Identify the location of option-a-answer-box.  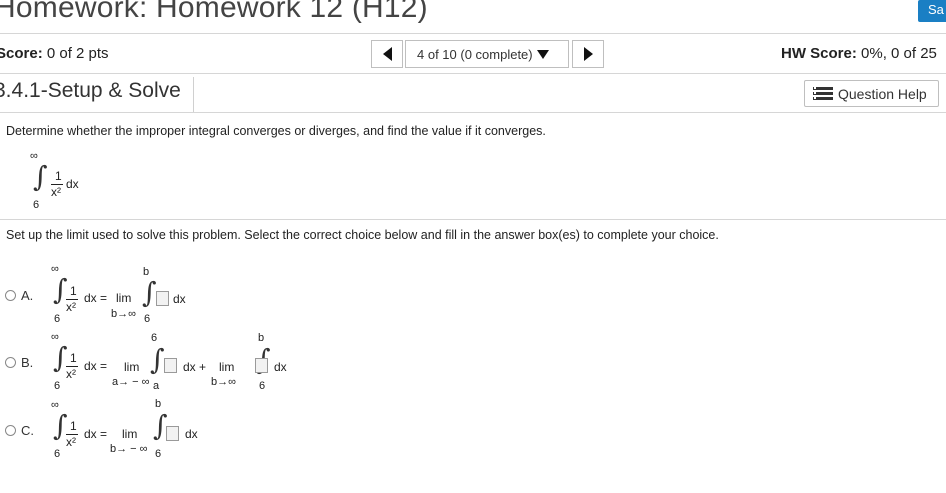
(162, 298).